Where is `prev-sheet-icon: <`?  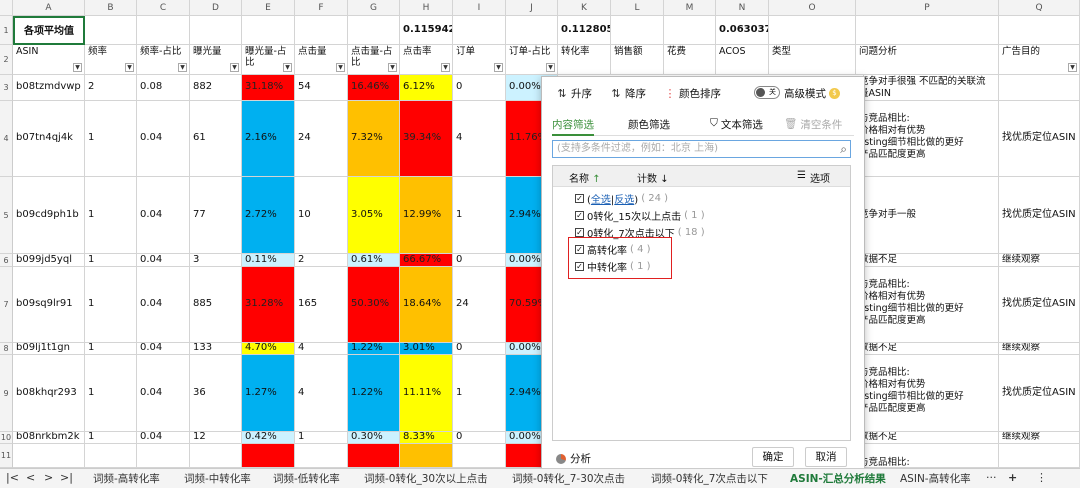
prev-sheet-icon: < is located at coordinates (30, 477).